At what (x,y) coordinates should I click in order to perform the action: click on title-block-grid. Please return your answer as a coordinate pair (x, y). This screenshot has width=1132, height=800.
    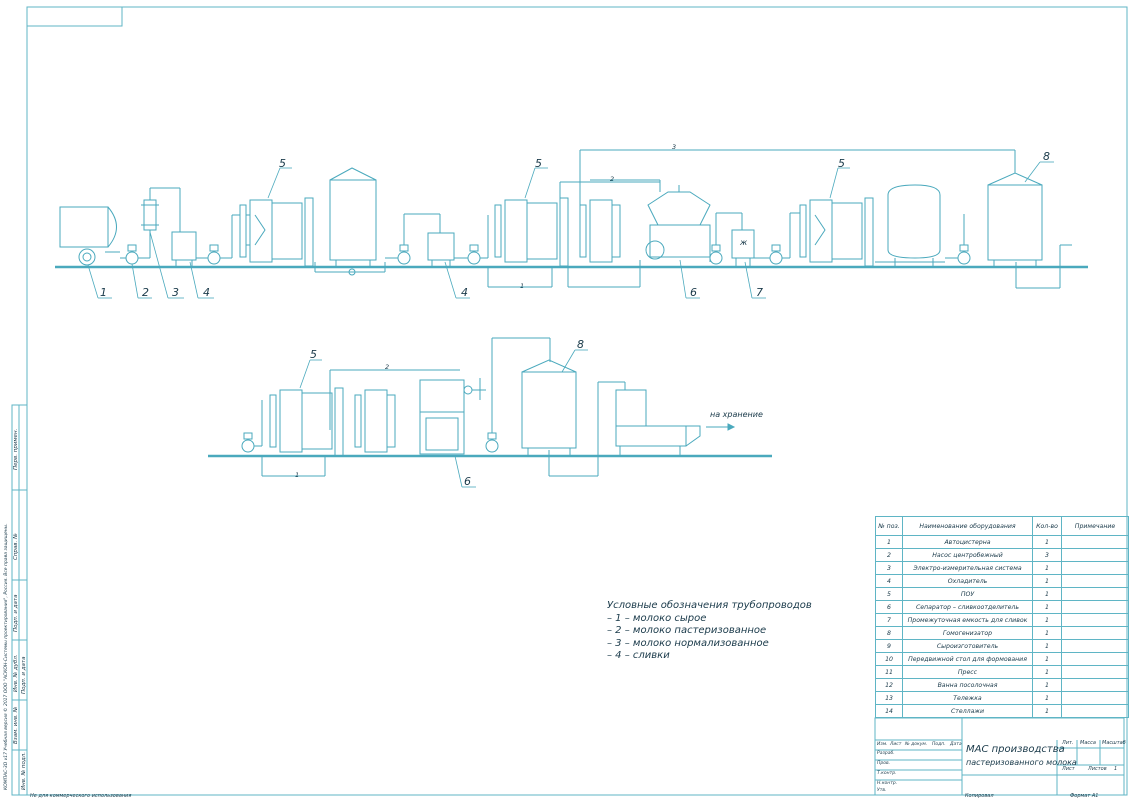
    Looking at the image, I should click on (999, 756).